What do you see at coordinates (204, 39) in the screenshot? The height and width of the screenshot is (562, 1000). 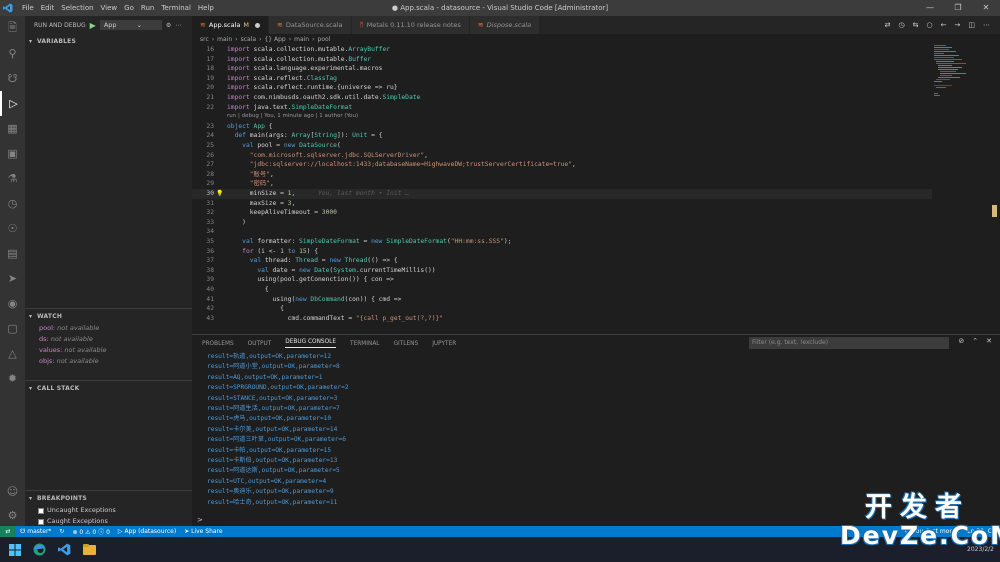 I see `breadcrumb-item: src` at bounding box center [204, 39].